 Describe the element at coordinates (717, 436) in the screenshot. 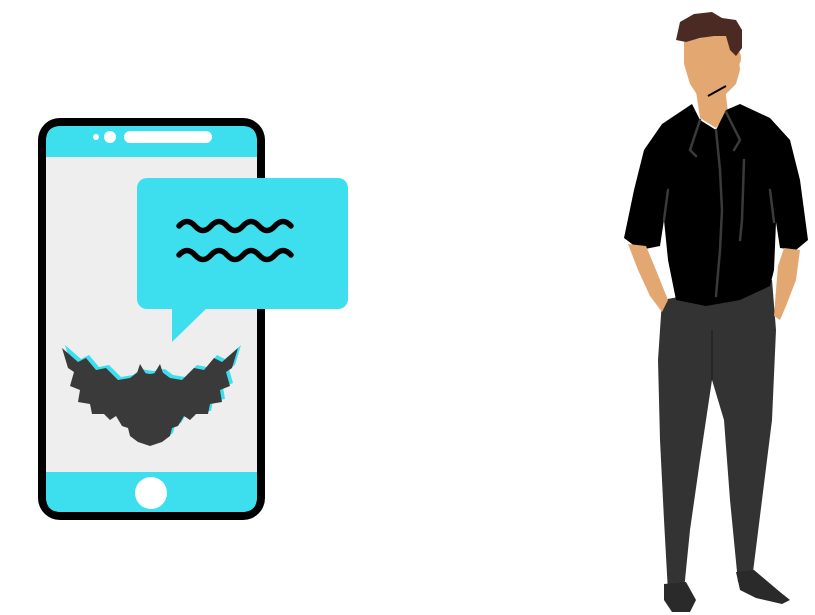

I see `man-pants` at that location.